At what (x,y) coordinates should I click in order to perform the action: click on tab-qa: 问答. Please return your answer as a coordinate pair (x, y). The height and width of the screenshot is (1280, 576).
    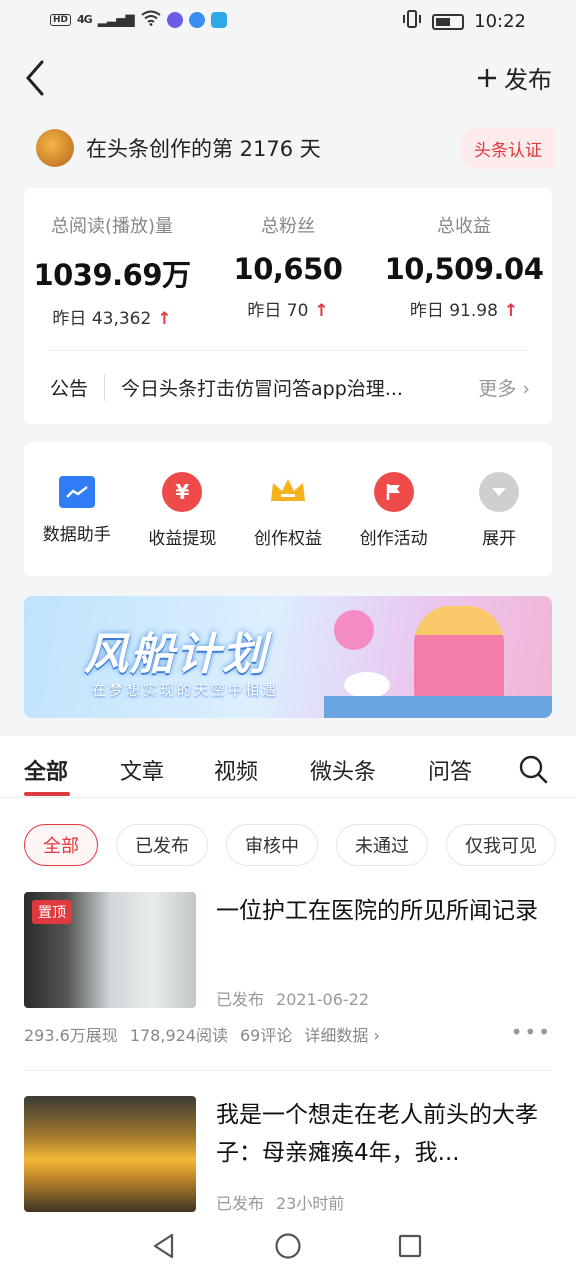
    Looking at the image, I should click on (450, 770).